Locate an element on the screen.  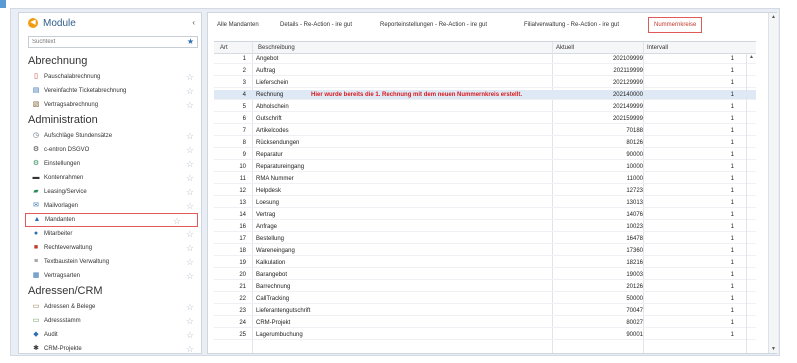
favorites-filter-icon: ★ is located at coordinates (190, 41).